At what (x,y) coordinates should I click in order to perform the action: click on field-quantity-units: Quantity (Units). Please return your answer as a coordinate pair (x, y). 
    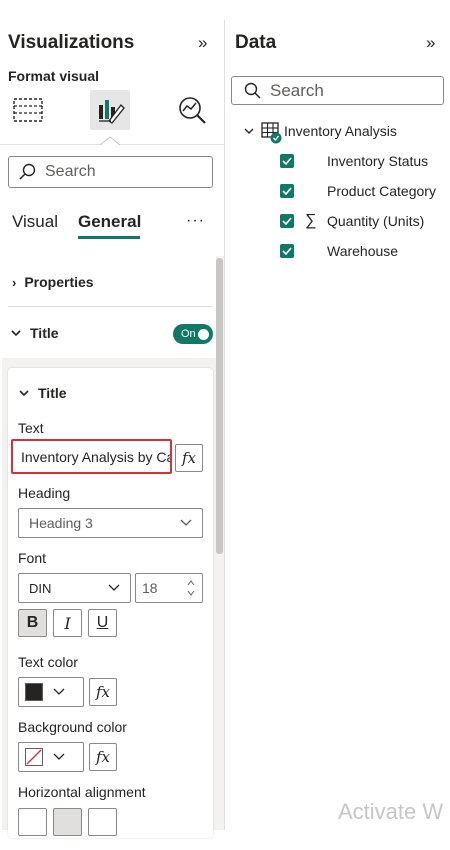
    Looking at the image, I should click on (375, 221).